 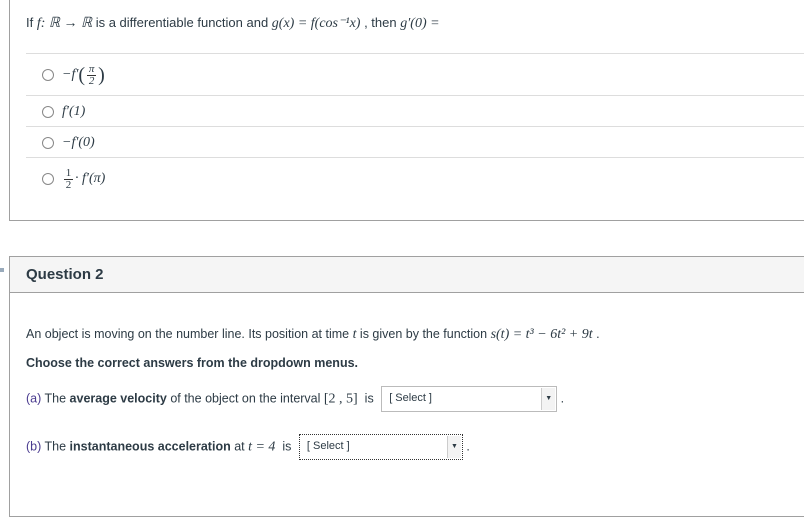 I want to click on text: of the object on the interval, so click(x=245, y=398).